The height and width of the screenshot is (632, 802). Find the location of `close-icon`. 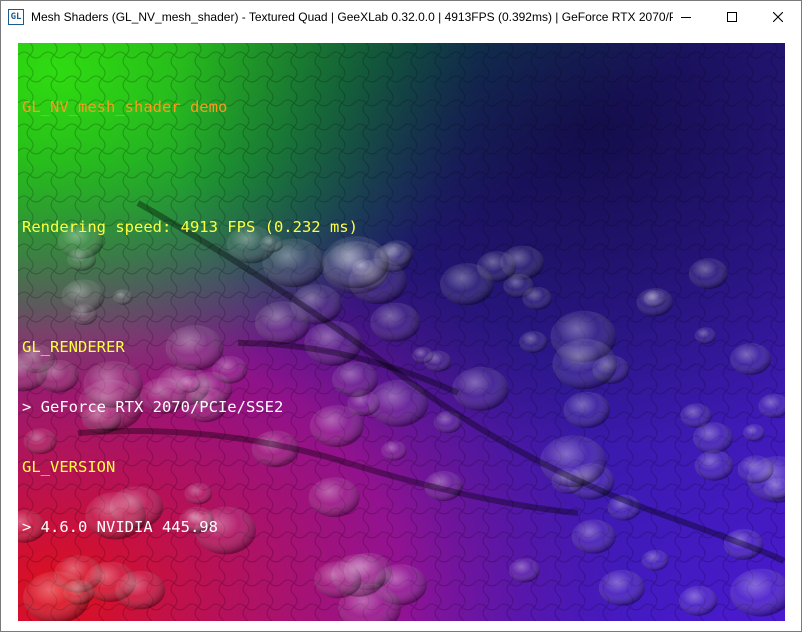

close-icon is located at coordinates (778, 16).